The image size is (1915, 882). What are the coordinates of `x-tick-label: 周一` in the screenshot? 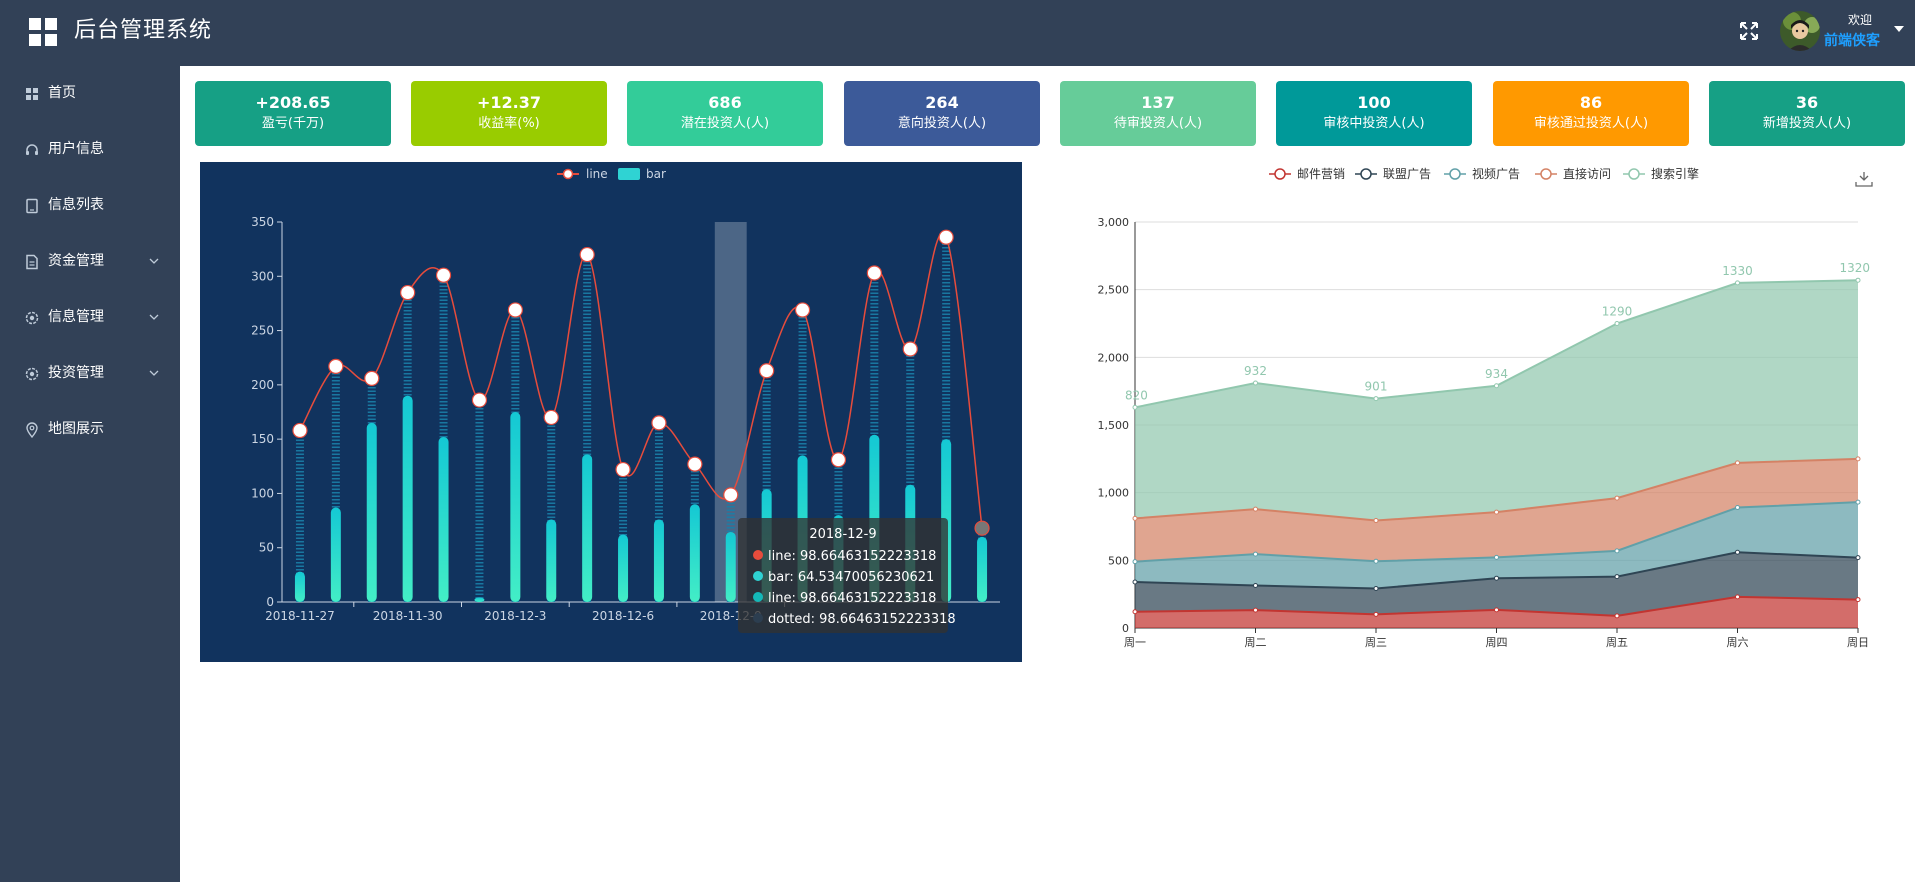 It's located at (1135, 642).